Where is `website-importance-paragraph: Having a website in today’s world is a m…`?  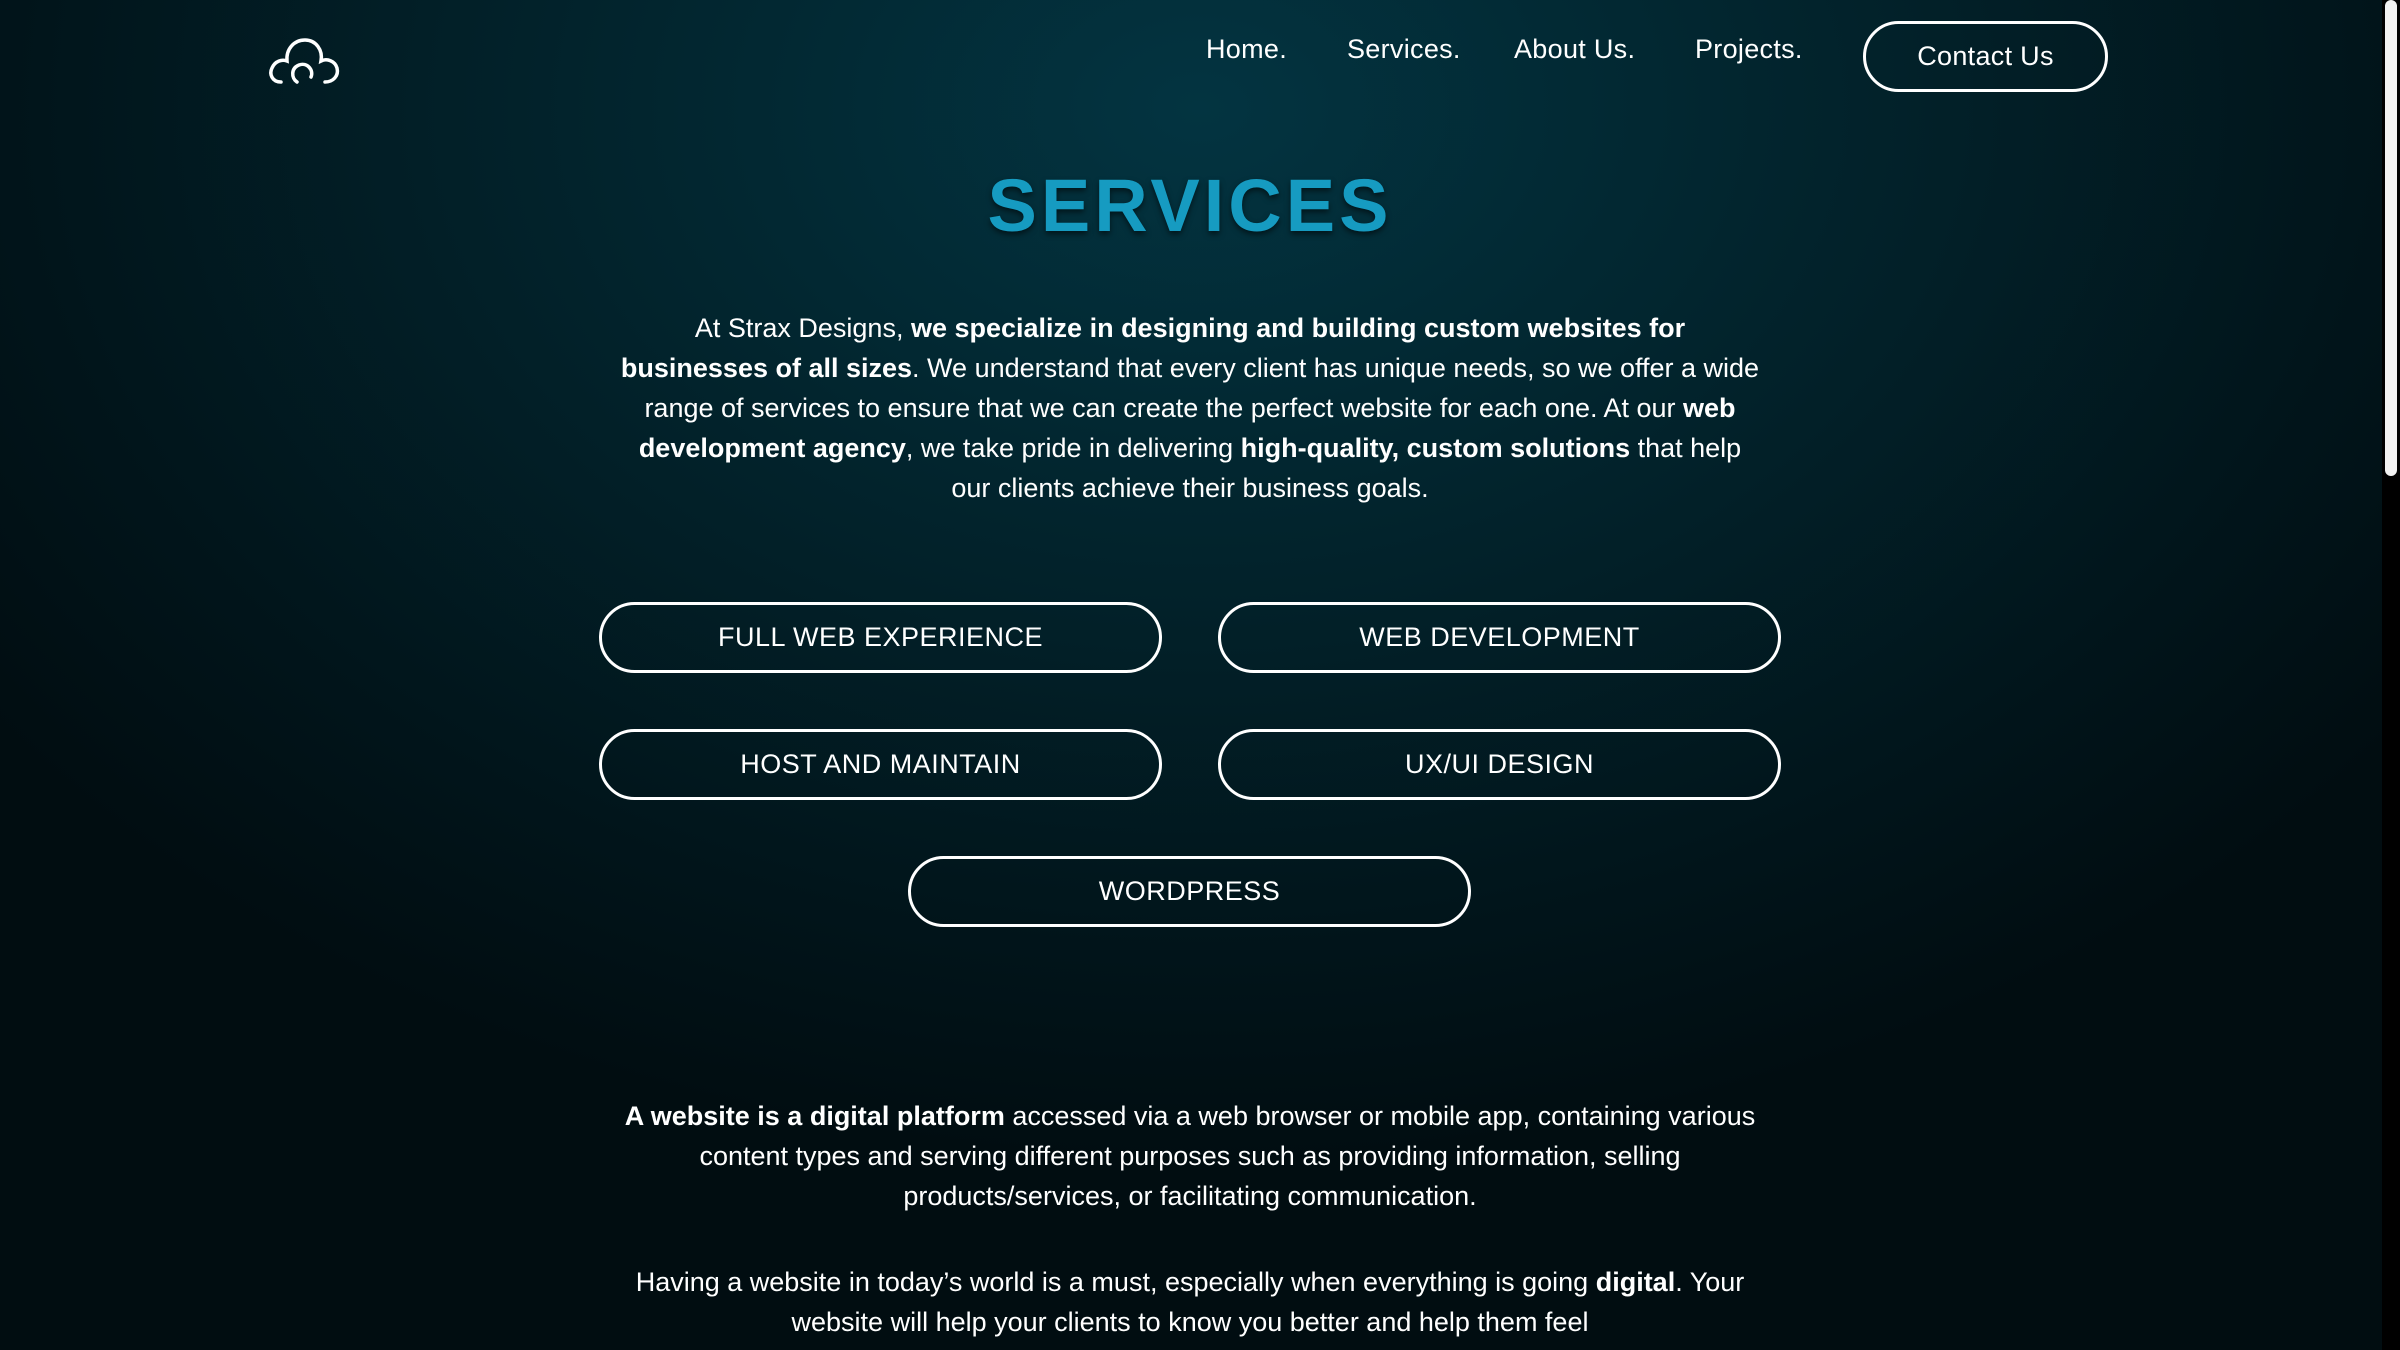
website-importance-paragraph: Having a website in today’s world is a m… is located at coordinates (1190, 1302).